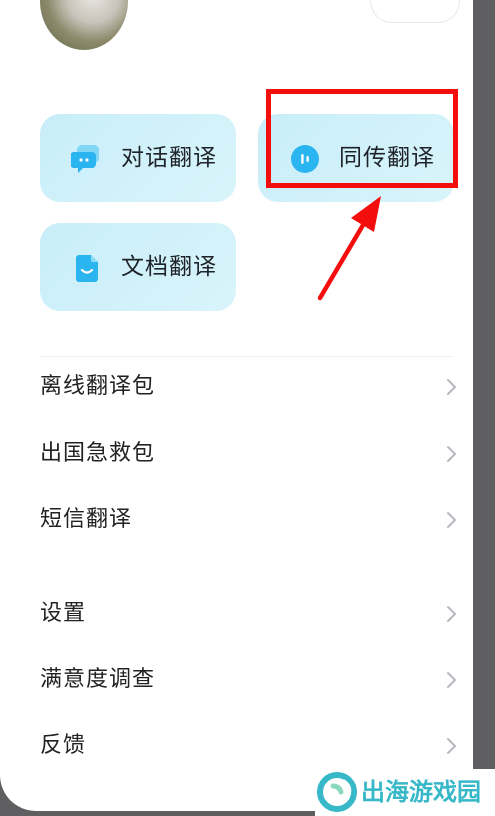  Describe the element at coordinates (421, 792) in the screenshot. I see `watermark-text: 出海游戏园` at that location.